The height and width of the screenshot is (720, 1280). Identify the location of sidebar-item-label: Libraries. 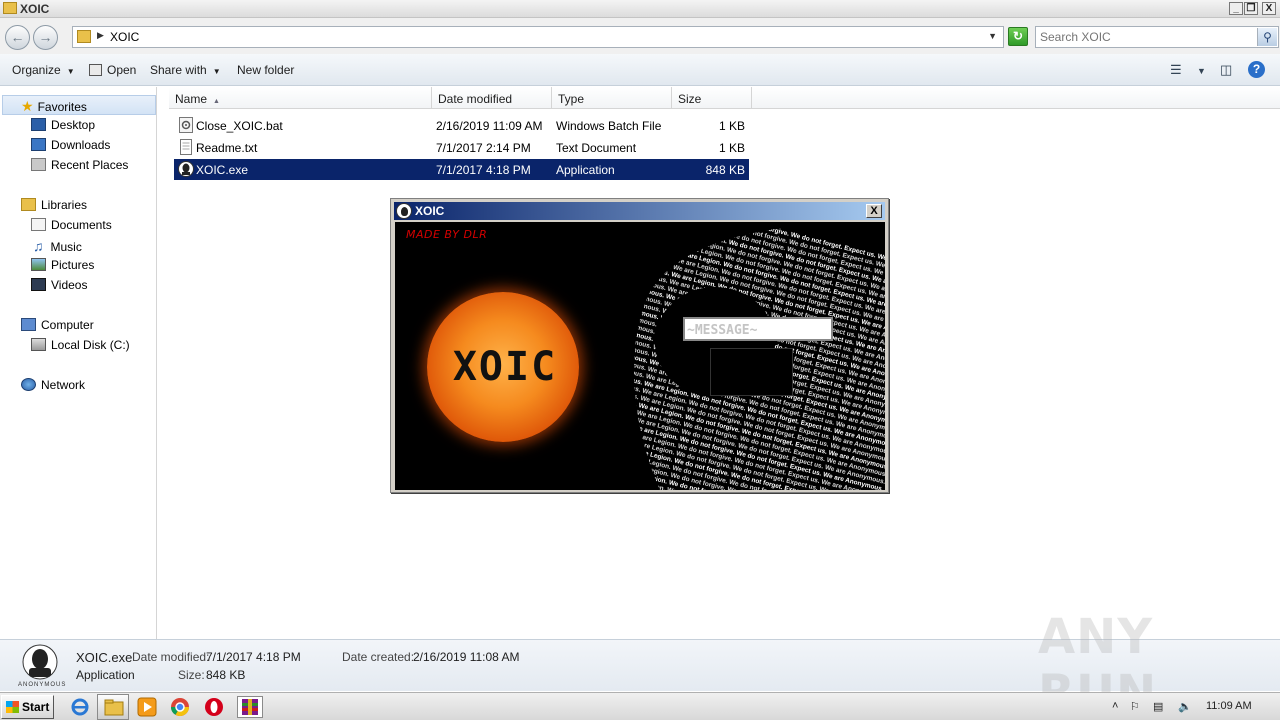
(64, 205).